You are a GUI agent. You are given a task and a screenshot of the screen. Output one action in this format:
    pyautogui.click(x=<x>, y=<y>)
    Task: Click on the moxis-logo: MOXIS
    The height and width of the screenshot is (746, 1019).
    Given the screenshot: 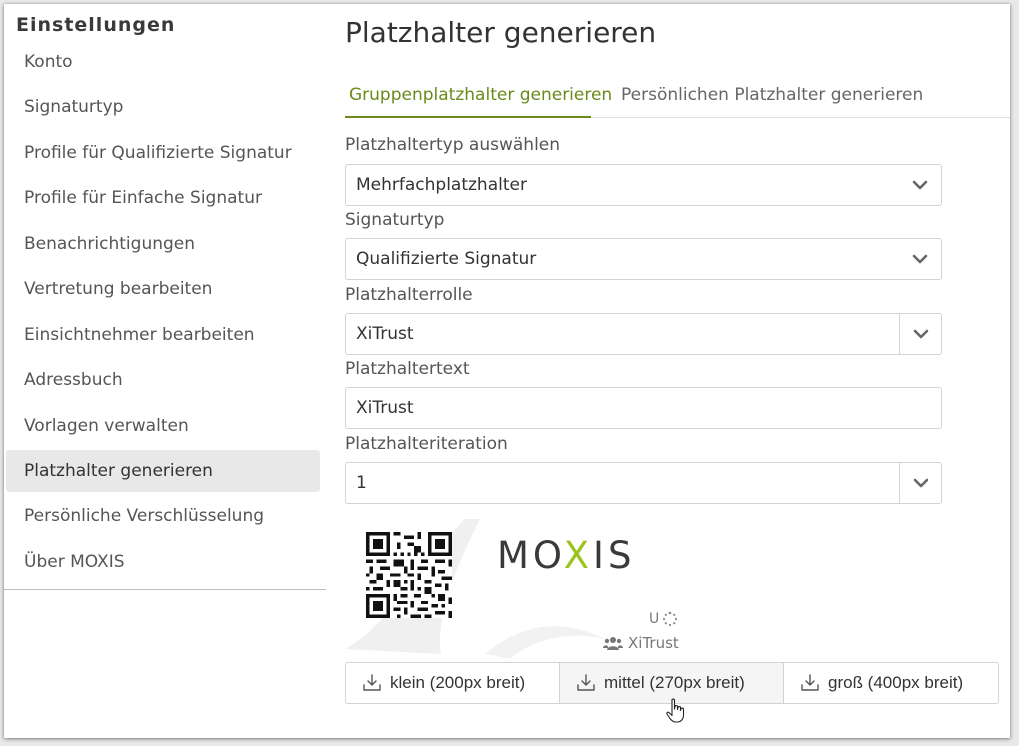 What is the action you would take?
    pyautogui.click(x=566, y=555)
    